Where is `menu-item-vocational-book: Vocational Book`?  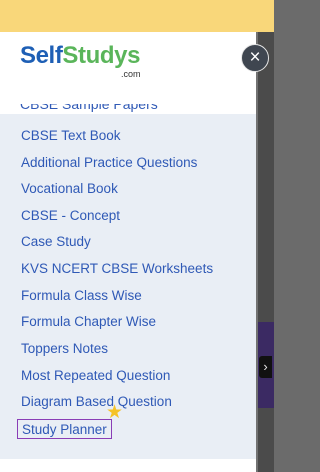
menu-item-vocational-book: Vocational Book is located at coordinates (69, 189).